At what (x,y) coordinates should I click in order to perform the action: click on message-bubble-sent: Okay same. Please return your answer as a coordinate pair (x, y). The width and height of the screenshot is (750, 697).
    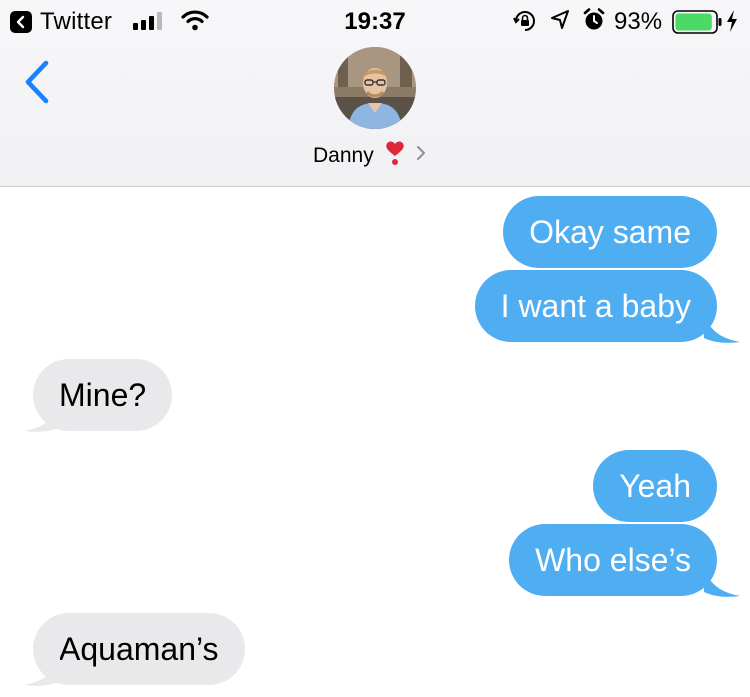
    Looking at the image, I should click on (610, 232).